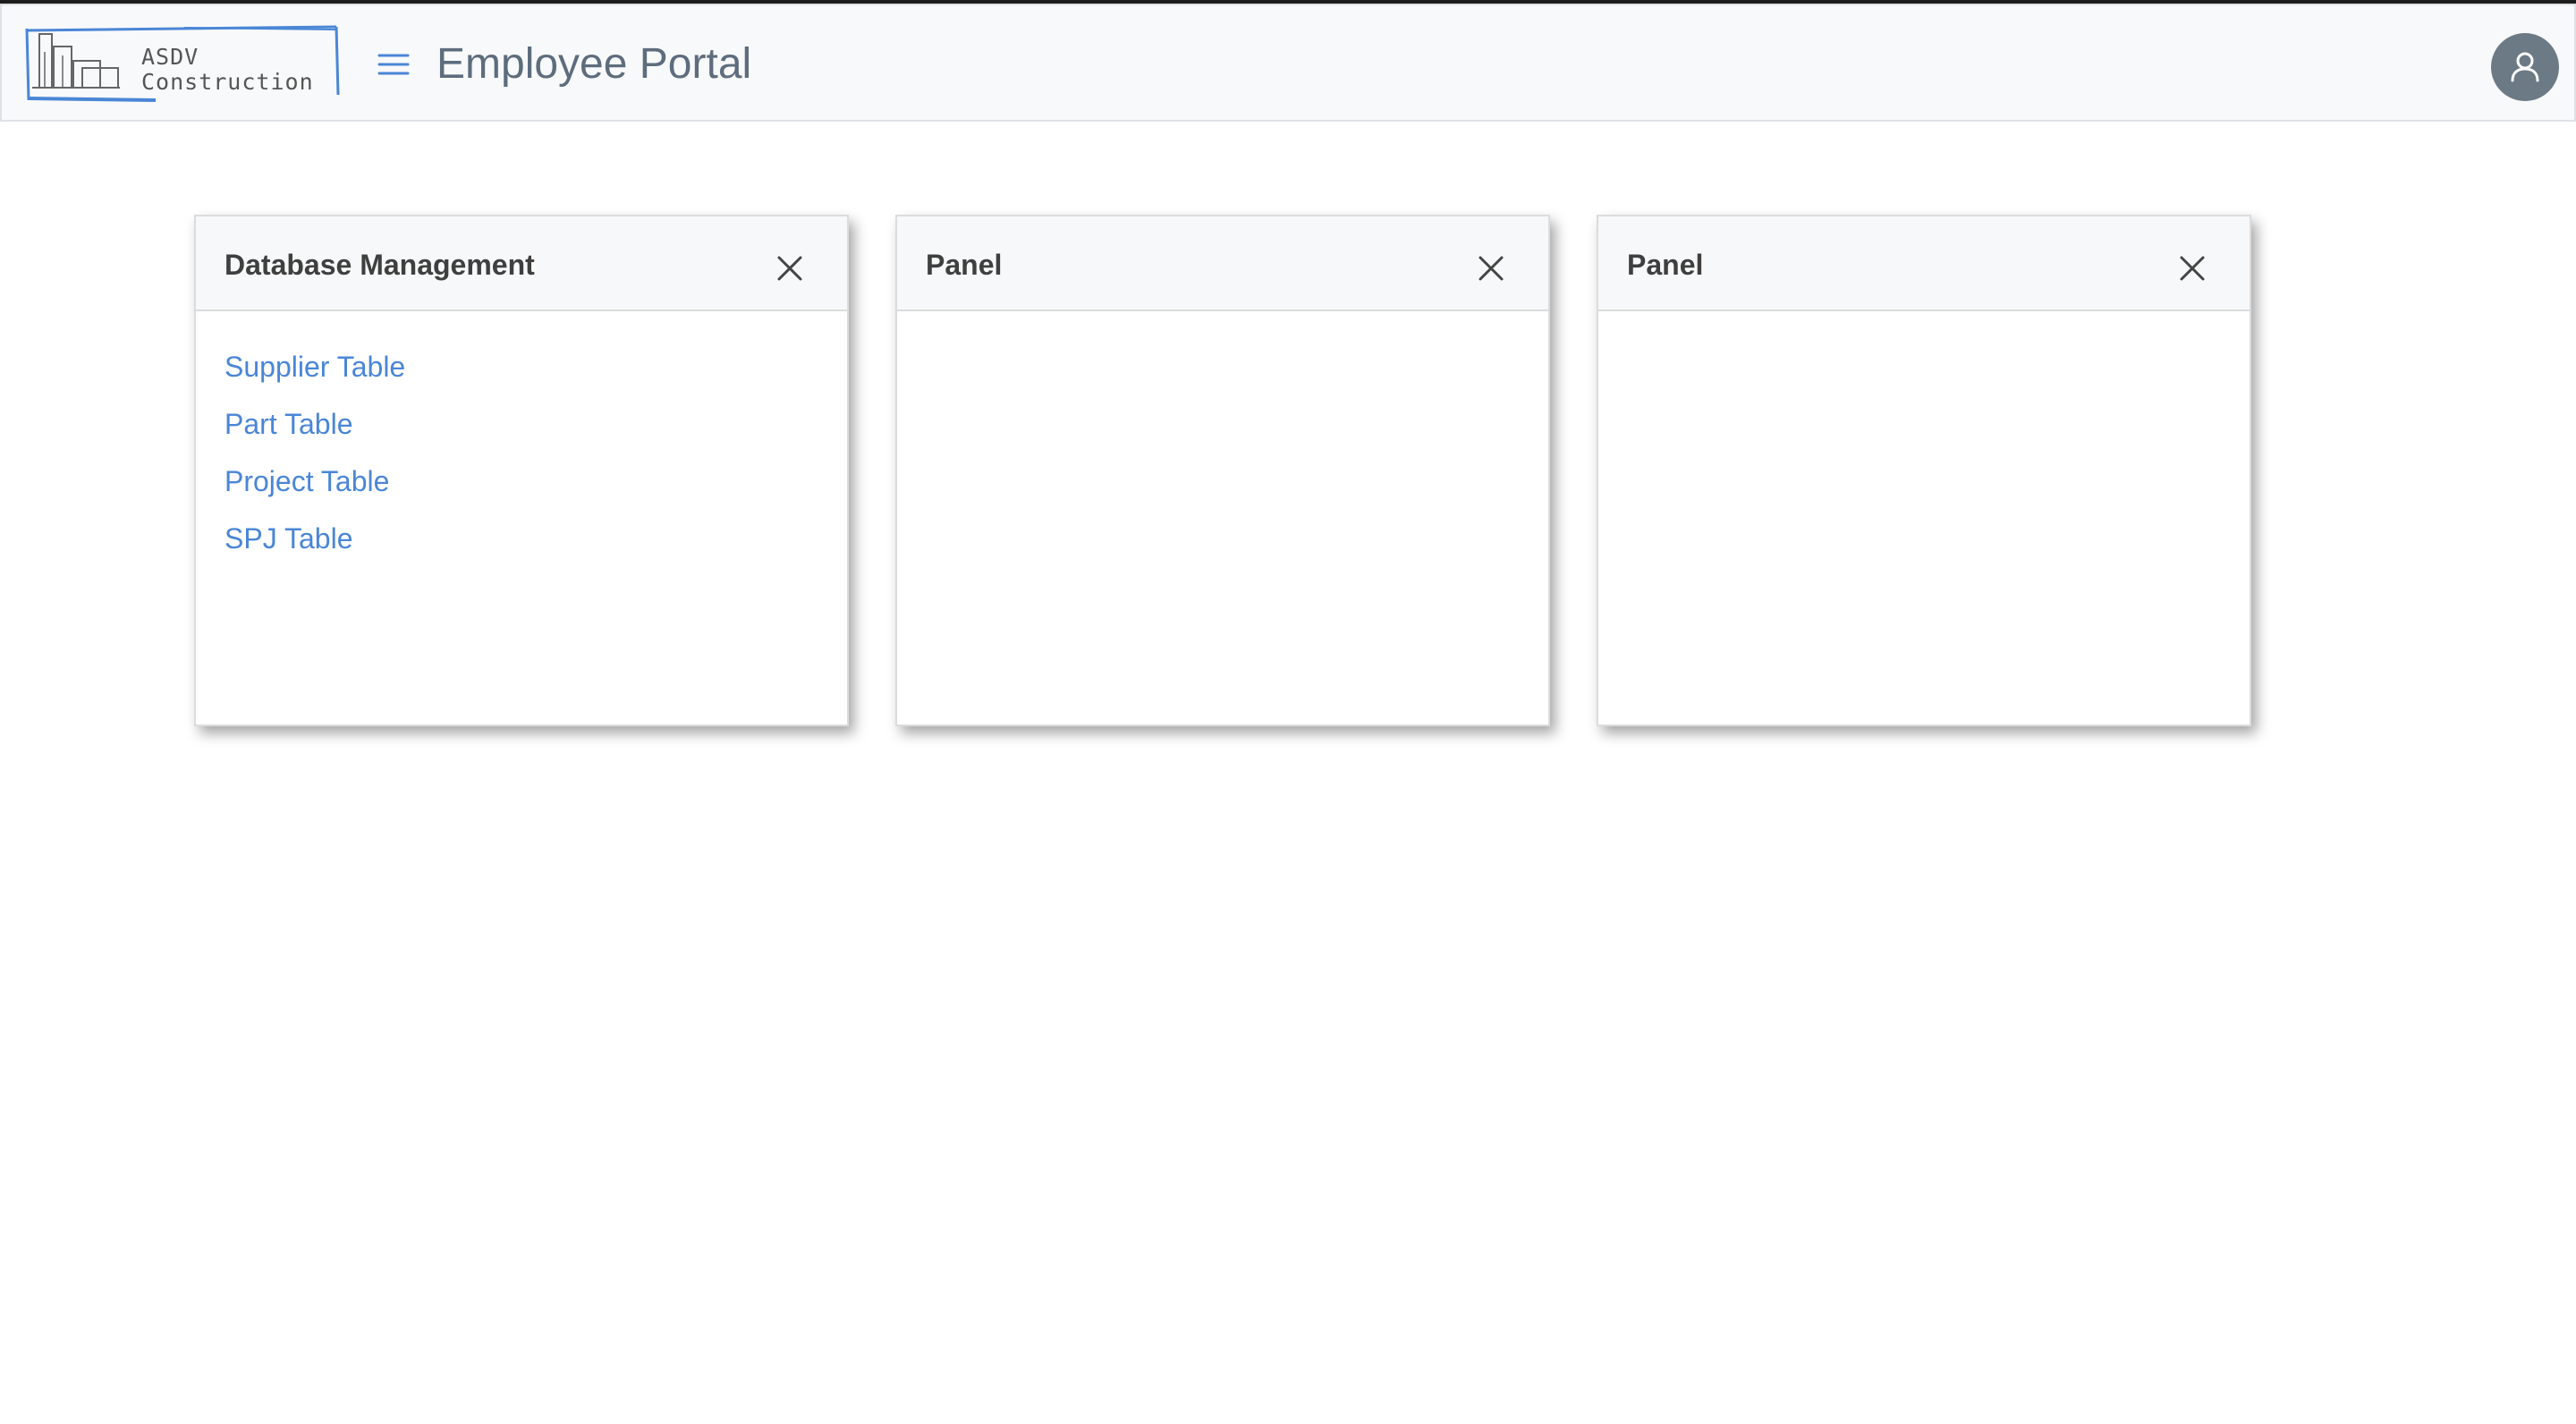 The image size is (2576, 1424). What do you see at coordinates (227, 82) in the screenshot?
I see `logo-line-2: Construction` at bounding box center [227, 82].